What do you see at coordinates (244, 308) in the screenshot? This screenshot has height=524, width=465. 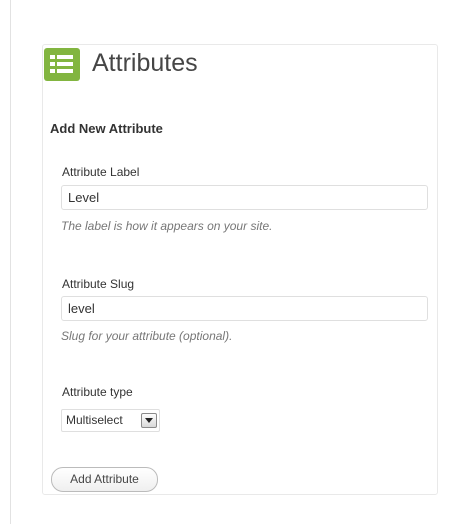 I see `attribute-slug-input` at bounding box center [244, 308].